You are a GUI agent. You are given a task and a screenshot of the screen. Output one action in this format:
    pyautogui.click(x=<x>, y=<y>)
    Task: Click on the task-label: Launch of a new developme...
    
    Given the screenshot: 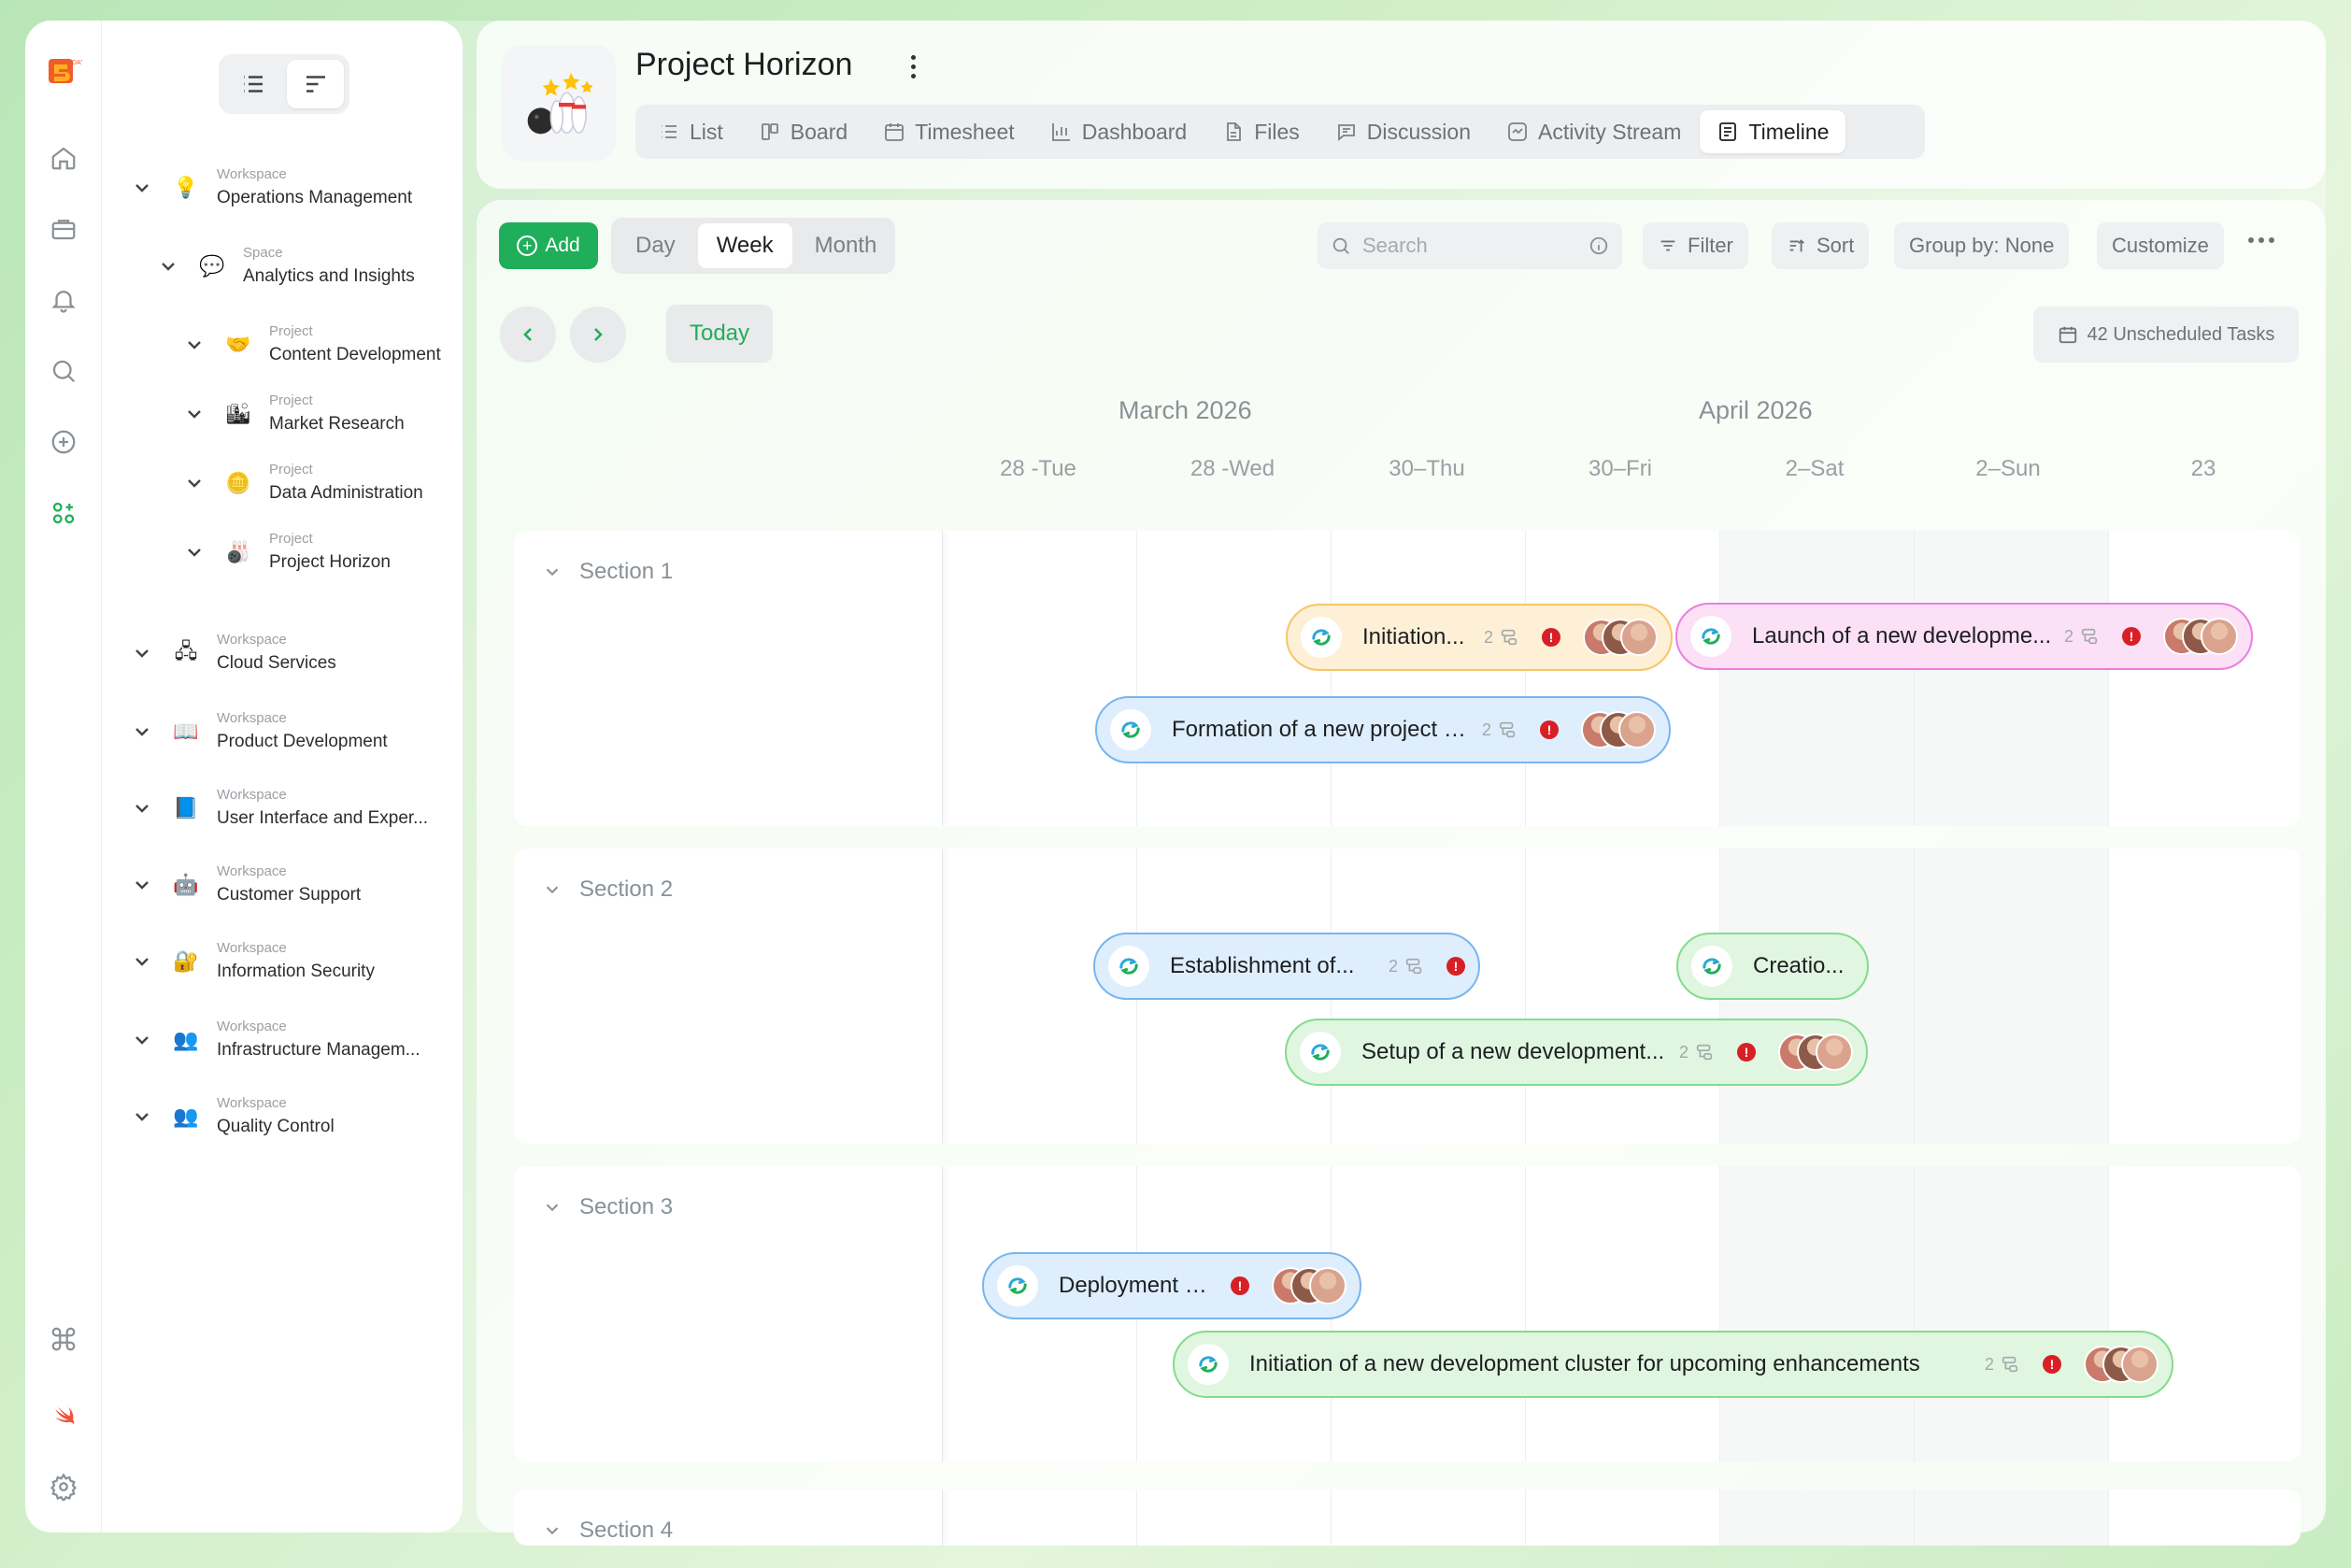 What is the action you would take?
    pyautogui.click(x=1902, y=636)
    